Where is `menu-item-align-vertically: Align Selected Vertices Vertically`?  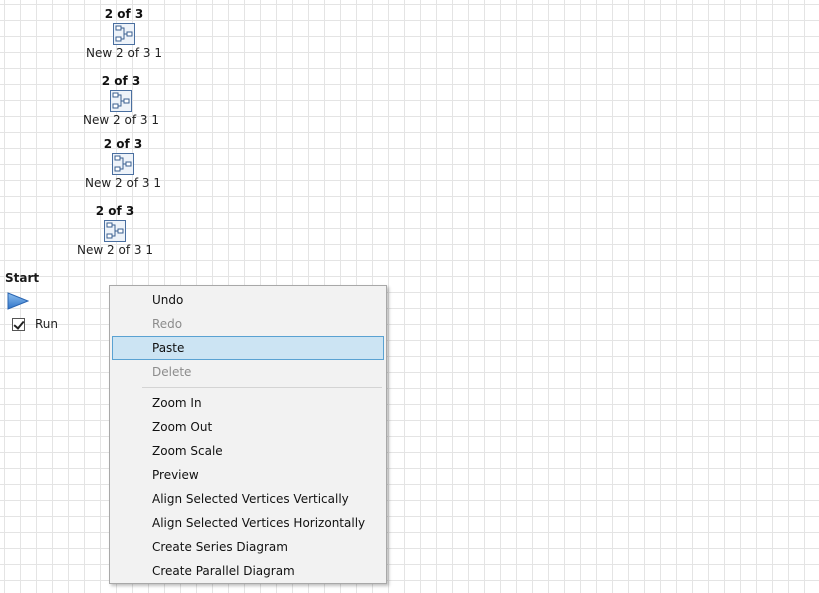
menu-item-align-vertically: Align Selected Vertices Vertically is located at coordinates (248, 499).